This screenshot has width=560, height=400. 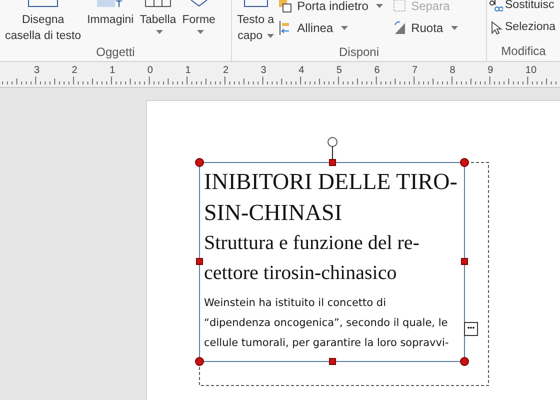 What do you see at coordinates (400, 6) in the screenshot?
I see `ungroup-icon` at bounding box center [400, 6].